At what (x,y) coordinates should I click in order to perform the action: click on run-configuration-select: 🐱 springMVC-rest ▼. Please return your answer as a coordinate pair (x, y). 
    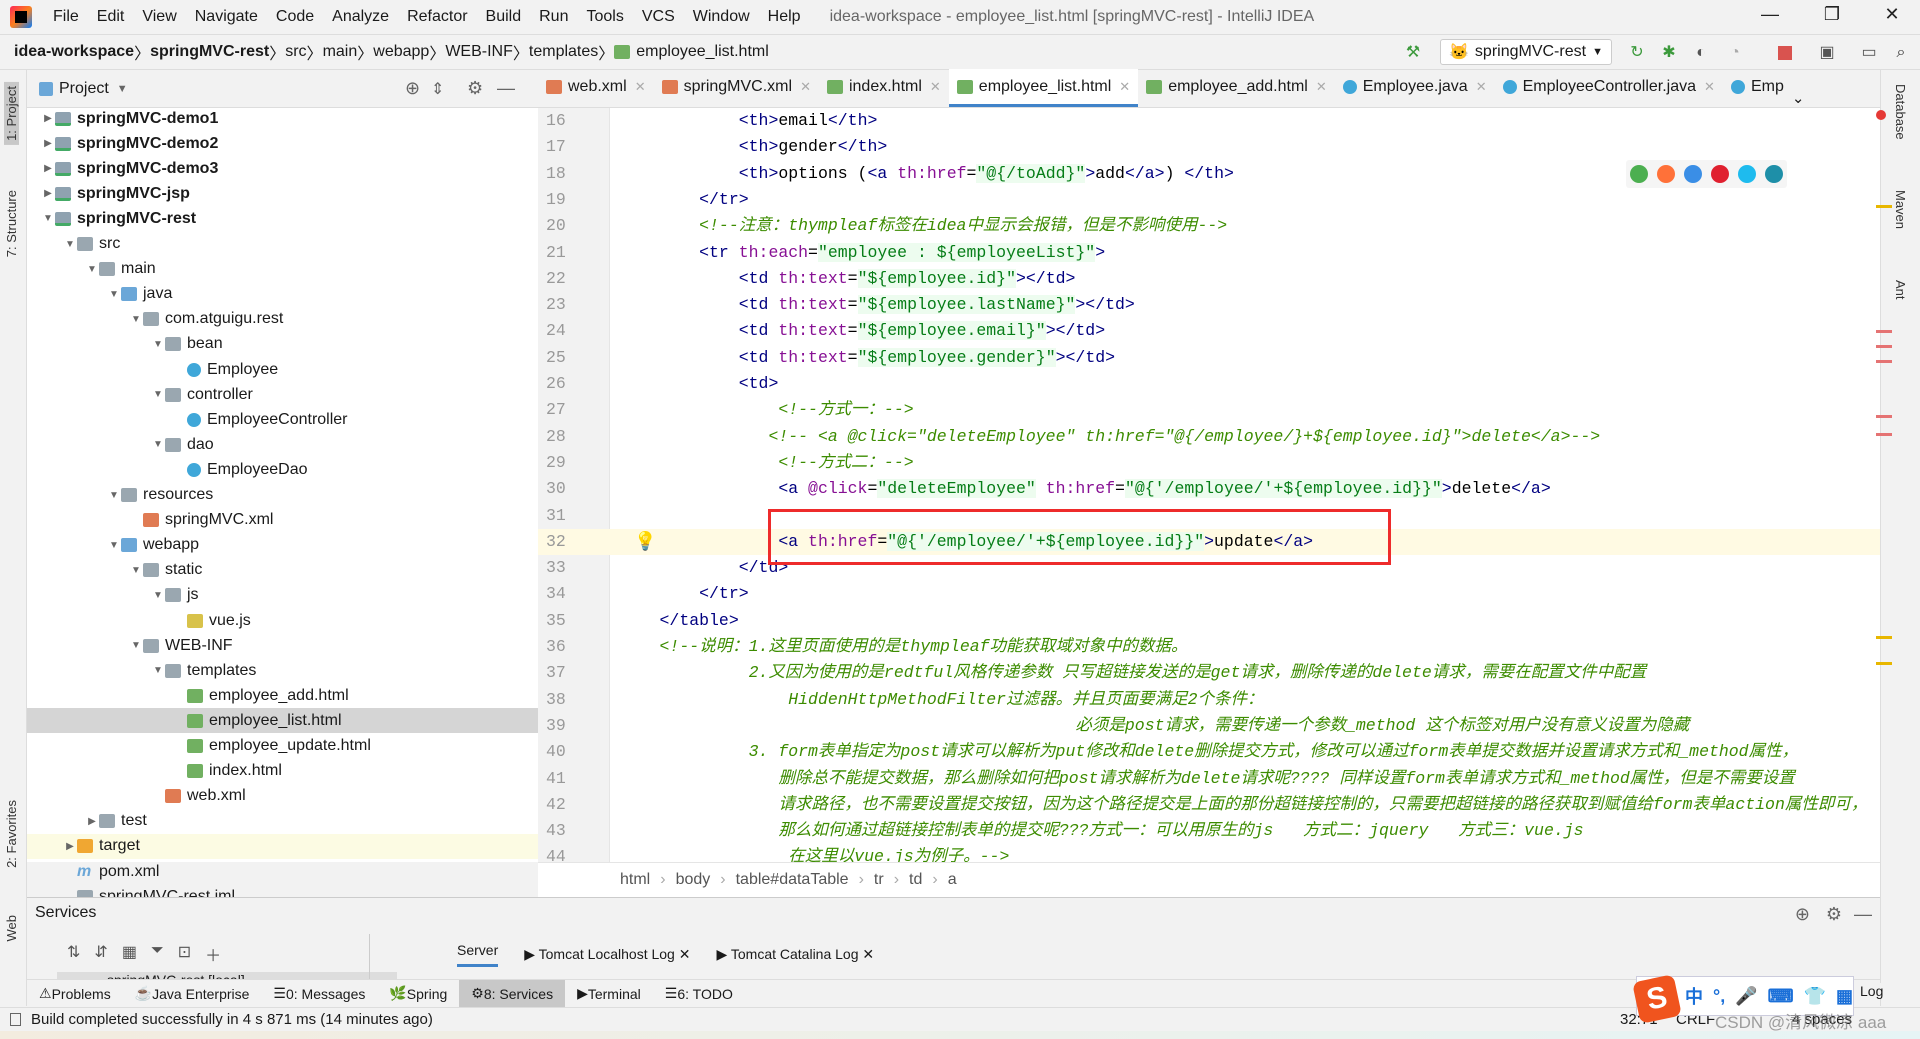
    Looking at the image, I should click on (1526, 52).